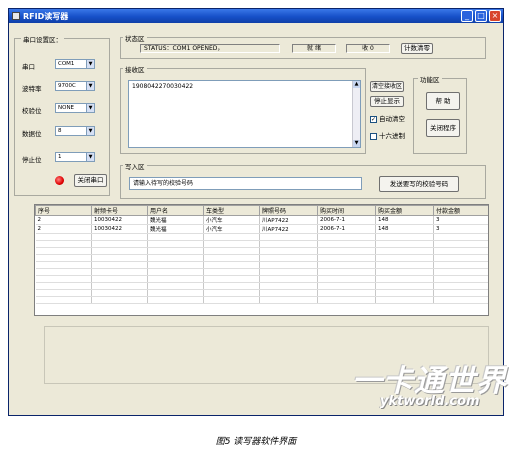 The height and width of the screenshot is (457, 512). Describe the element at coordinates (443, 101) in the screenshot. I see `help-button: 帮 助` at that location.